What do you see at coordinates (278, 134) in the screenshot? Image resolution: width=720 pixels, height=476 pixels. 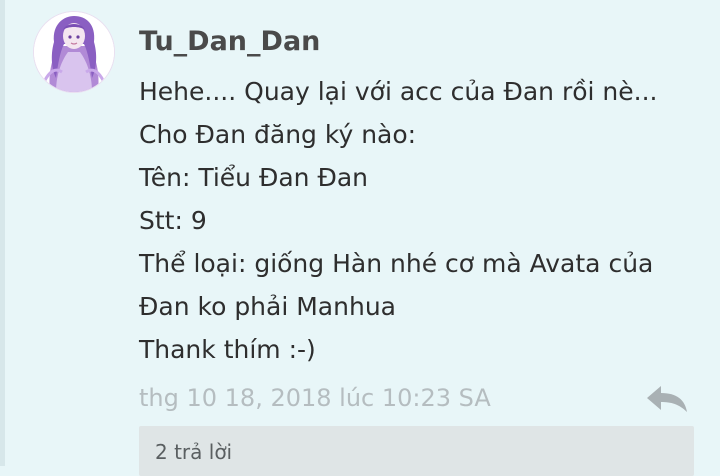 I see `message-line: Cho Đan đăng ký nào:` at bounding box center [278, 134].